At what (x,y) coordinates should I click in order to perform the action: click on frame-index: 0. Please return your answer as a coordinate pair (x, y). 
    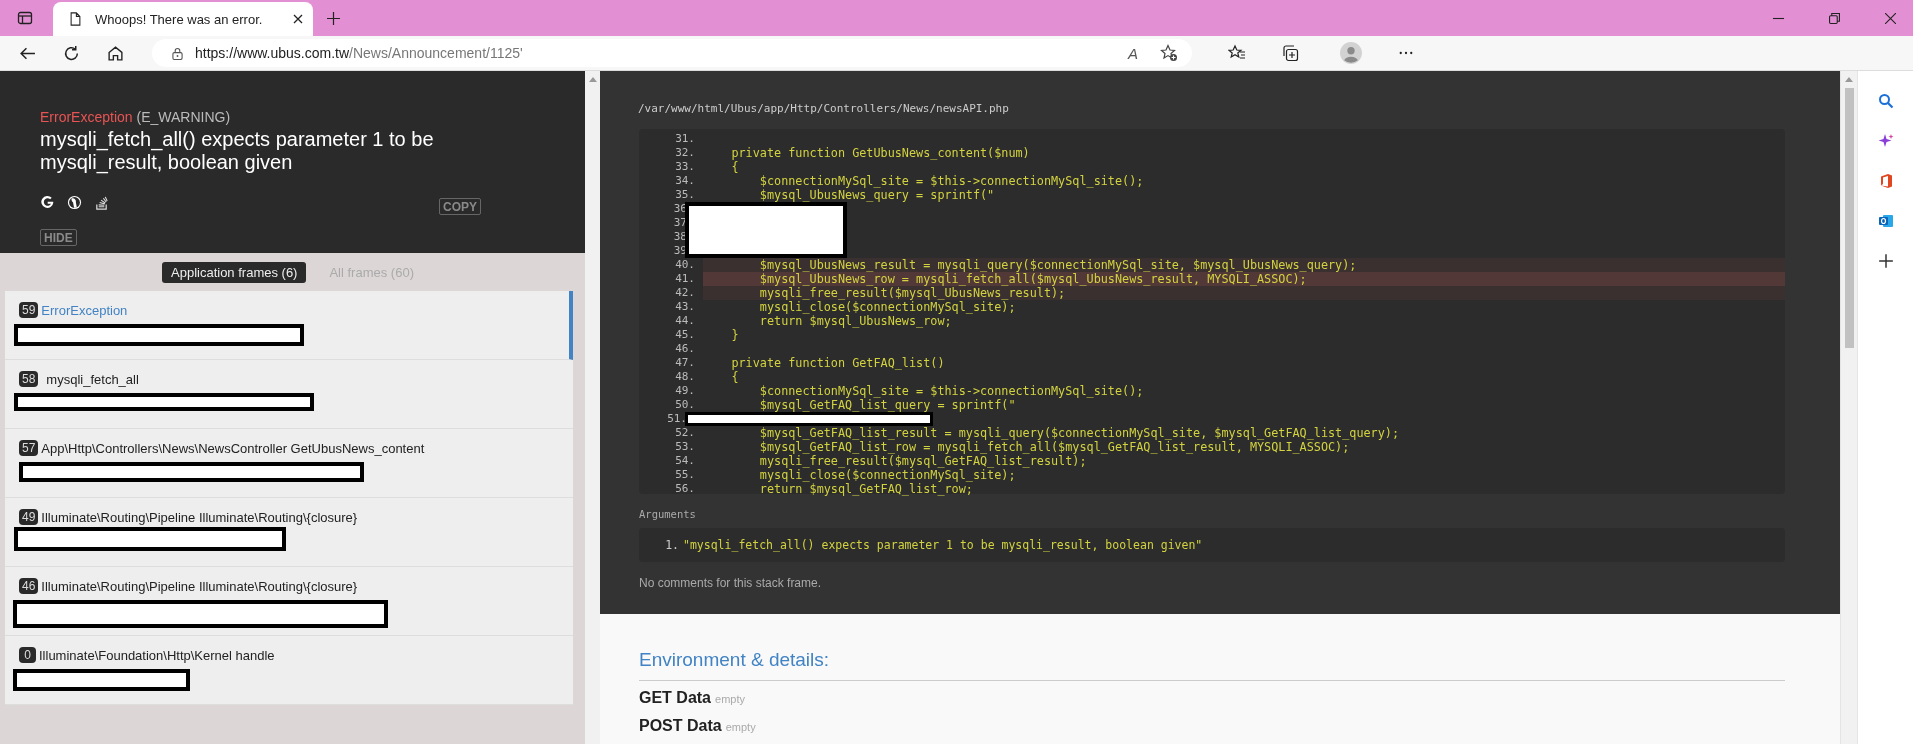
    Looking at the image, I should click on (27, 655).